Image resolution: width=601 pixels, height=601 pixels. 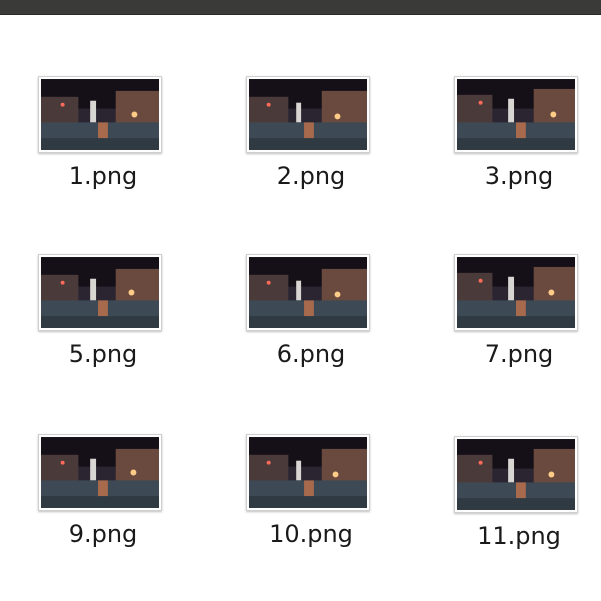 What do you see at coordinates (510, 176) in the screenshot?
I see `file-name-label: 3.png` at bounding box center [510, 176].